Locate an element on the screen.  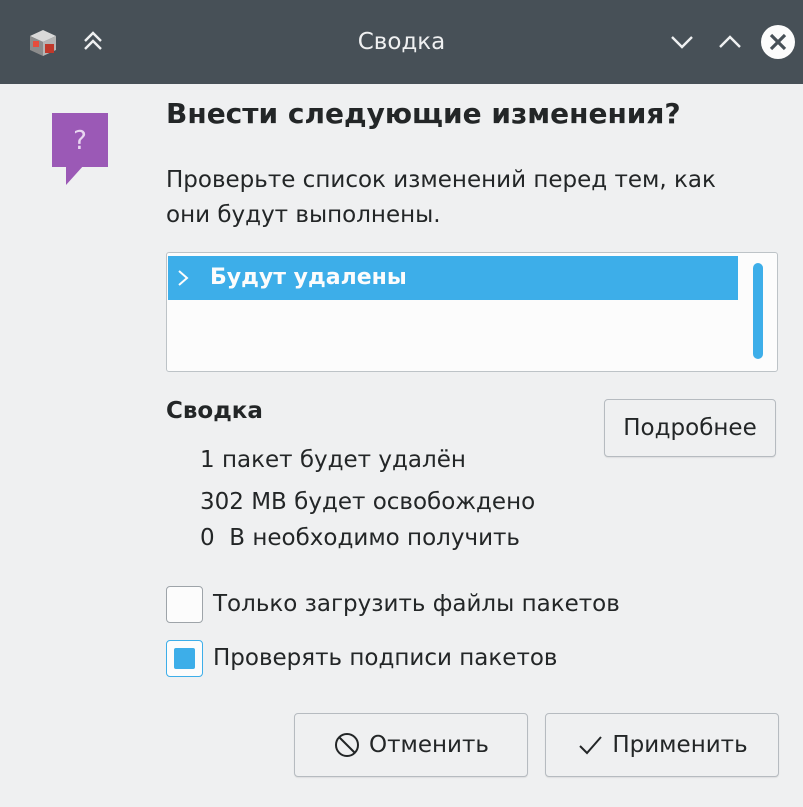
chevron-up-icon is located at coordinates (730, 42).